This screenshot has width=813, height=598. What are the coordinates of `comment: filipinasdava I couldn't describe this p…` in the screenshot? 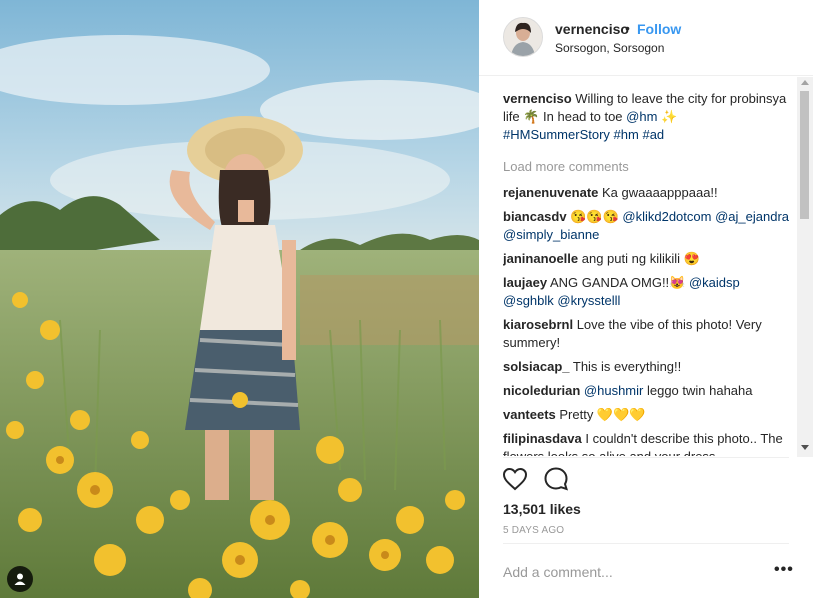 It's located at (646, 443).